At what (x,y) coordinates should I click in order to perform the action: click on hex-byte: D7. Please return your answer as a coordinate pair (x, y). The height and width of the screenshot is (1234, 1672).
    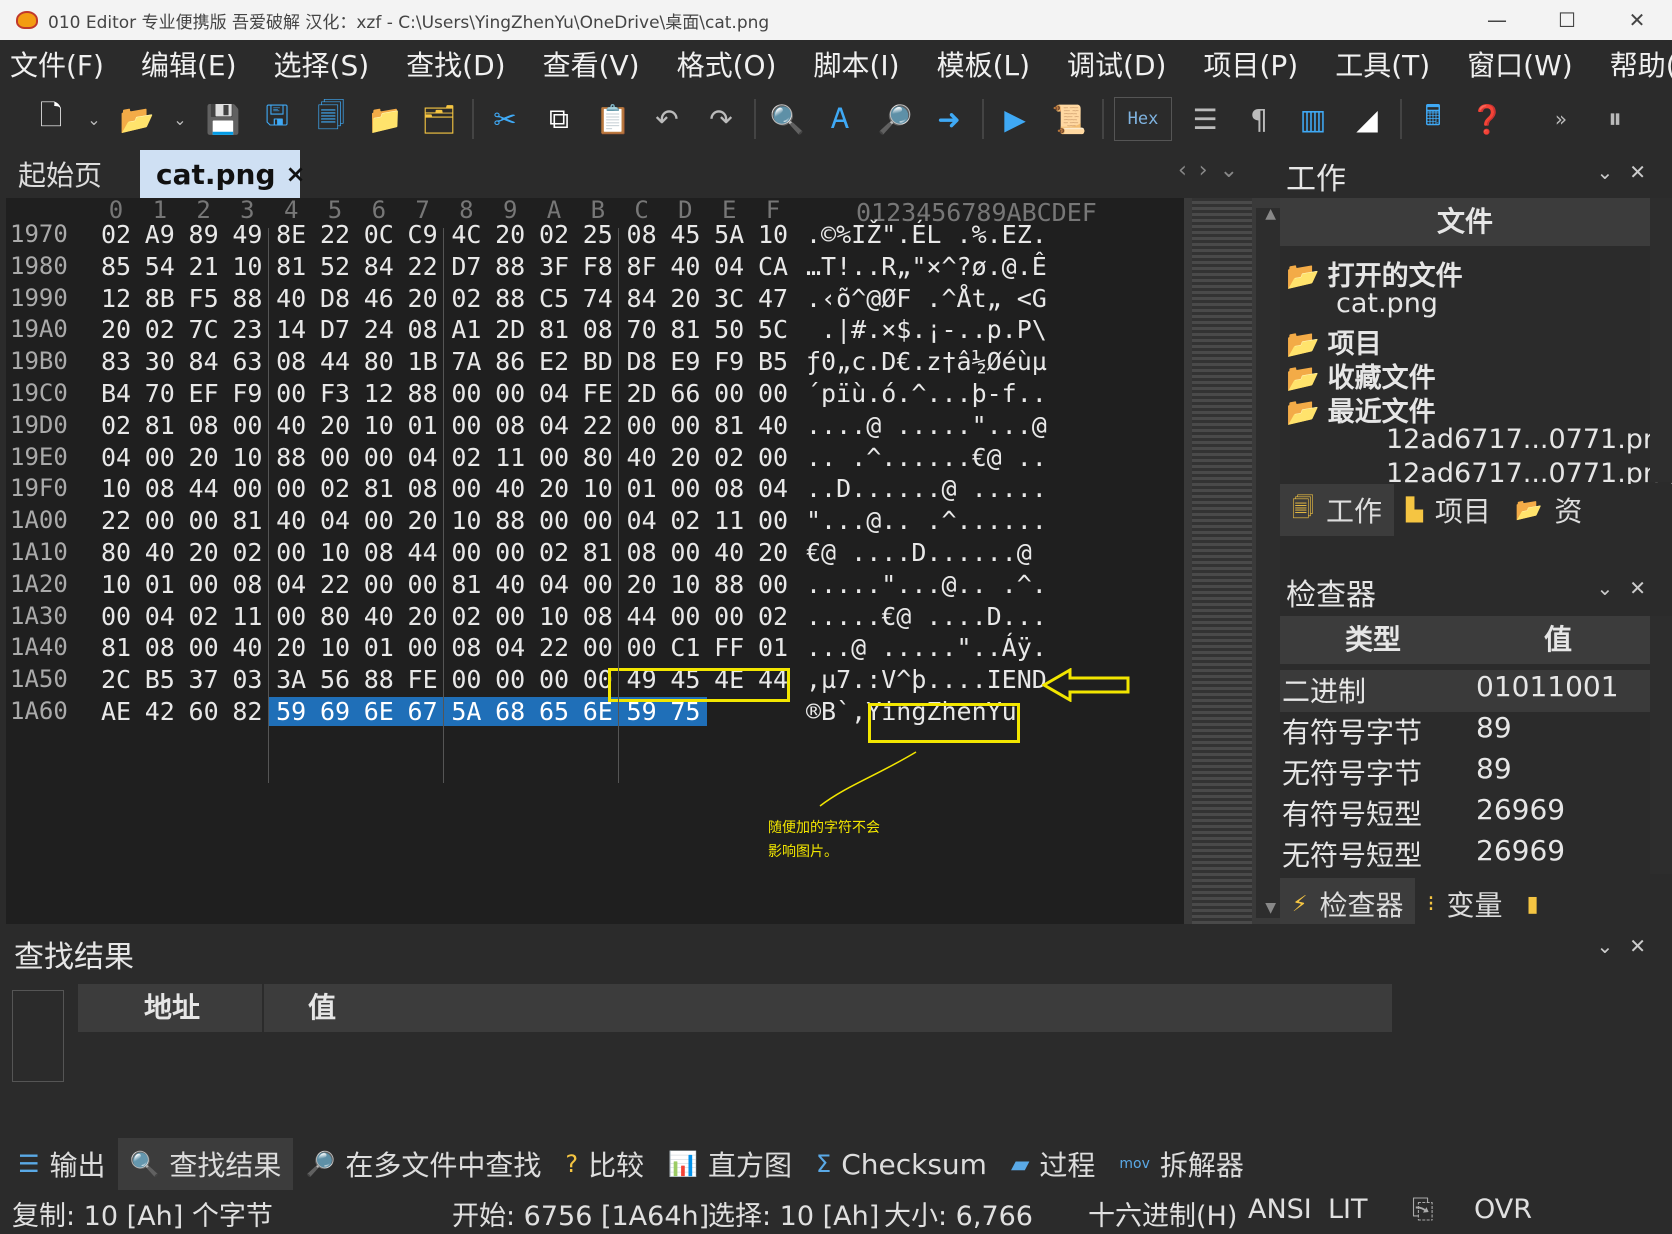
    Looking at the image, I should click on (335, 329).